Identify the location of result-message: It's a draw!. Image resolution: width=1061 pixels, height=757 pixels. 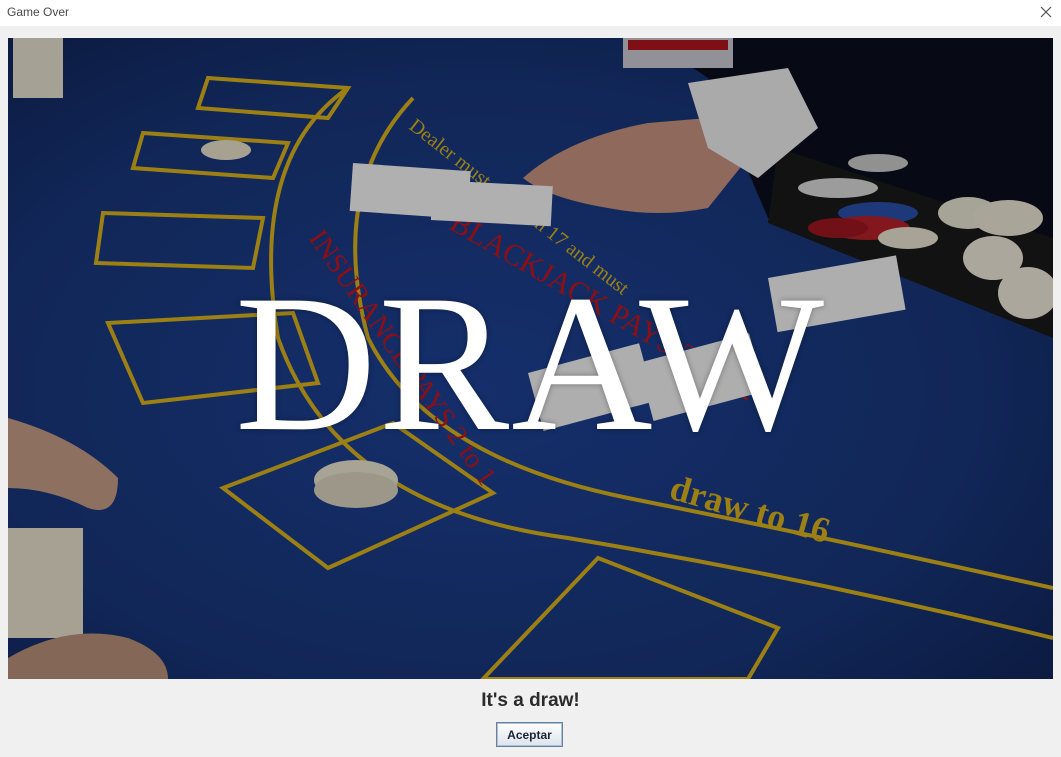
(530, 700).